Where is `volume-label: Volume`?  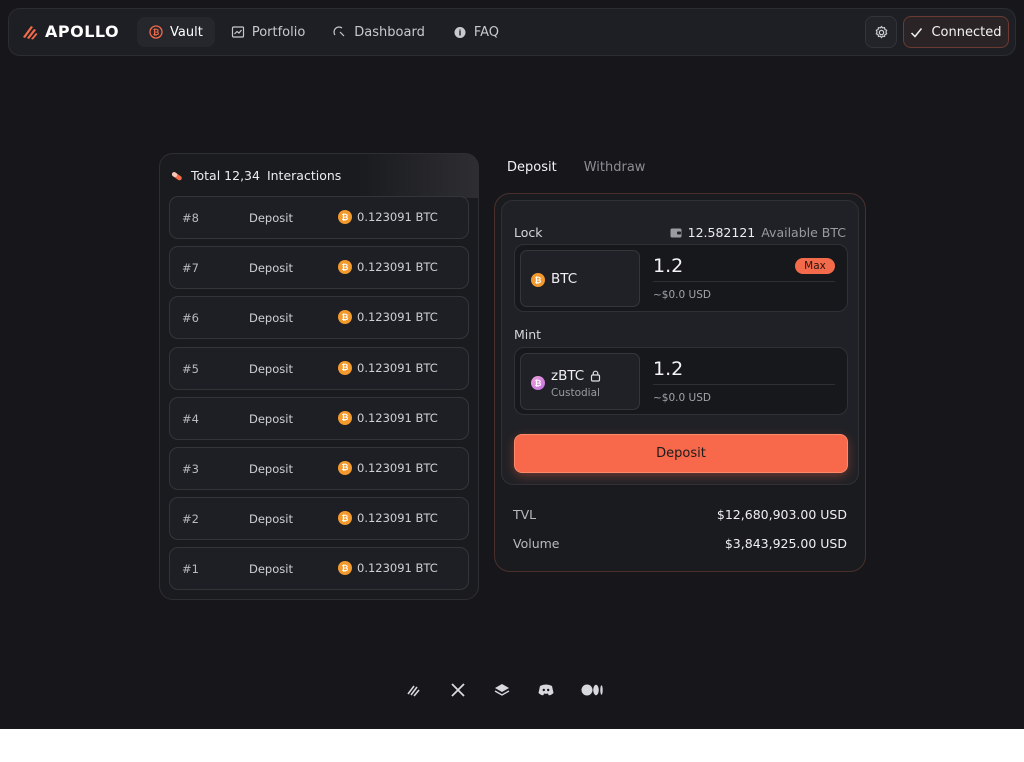
volume-label: Volume is located at coordinates (536, 543).